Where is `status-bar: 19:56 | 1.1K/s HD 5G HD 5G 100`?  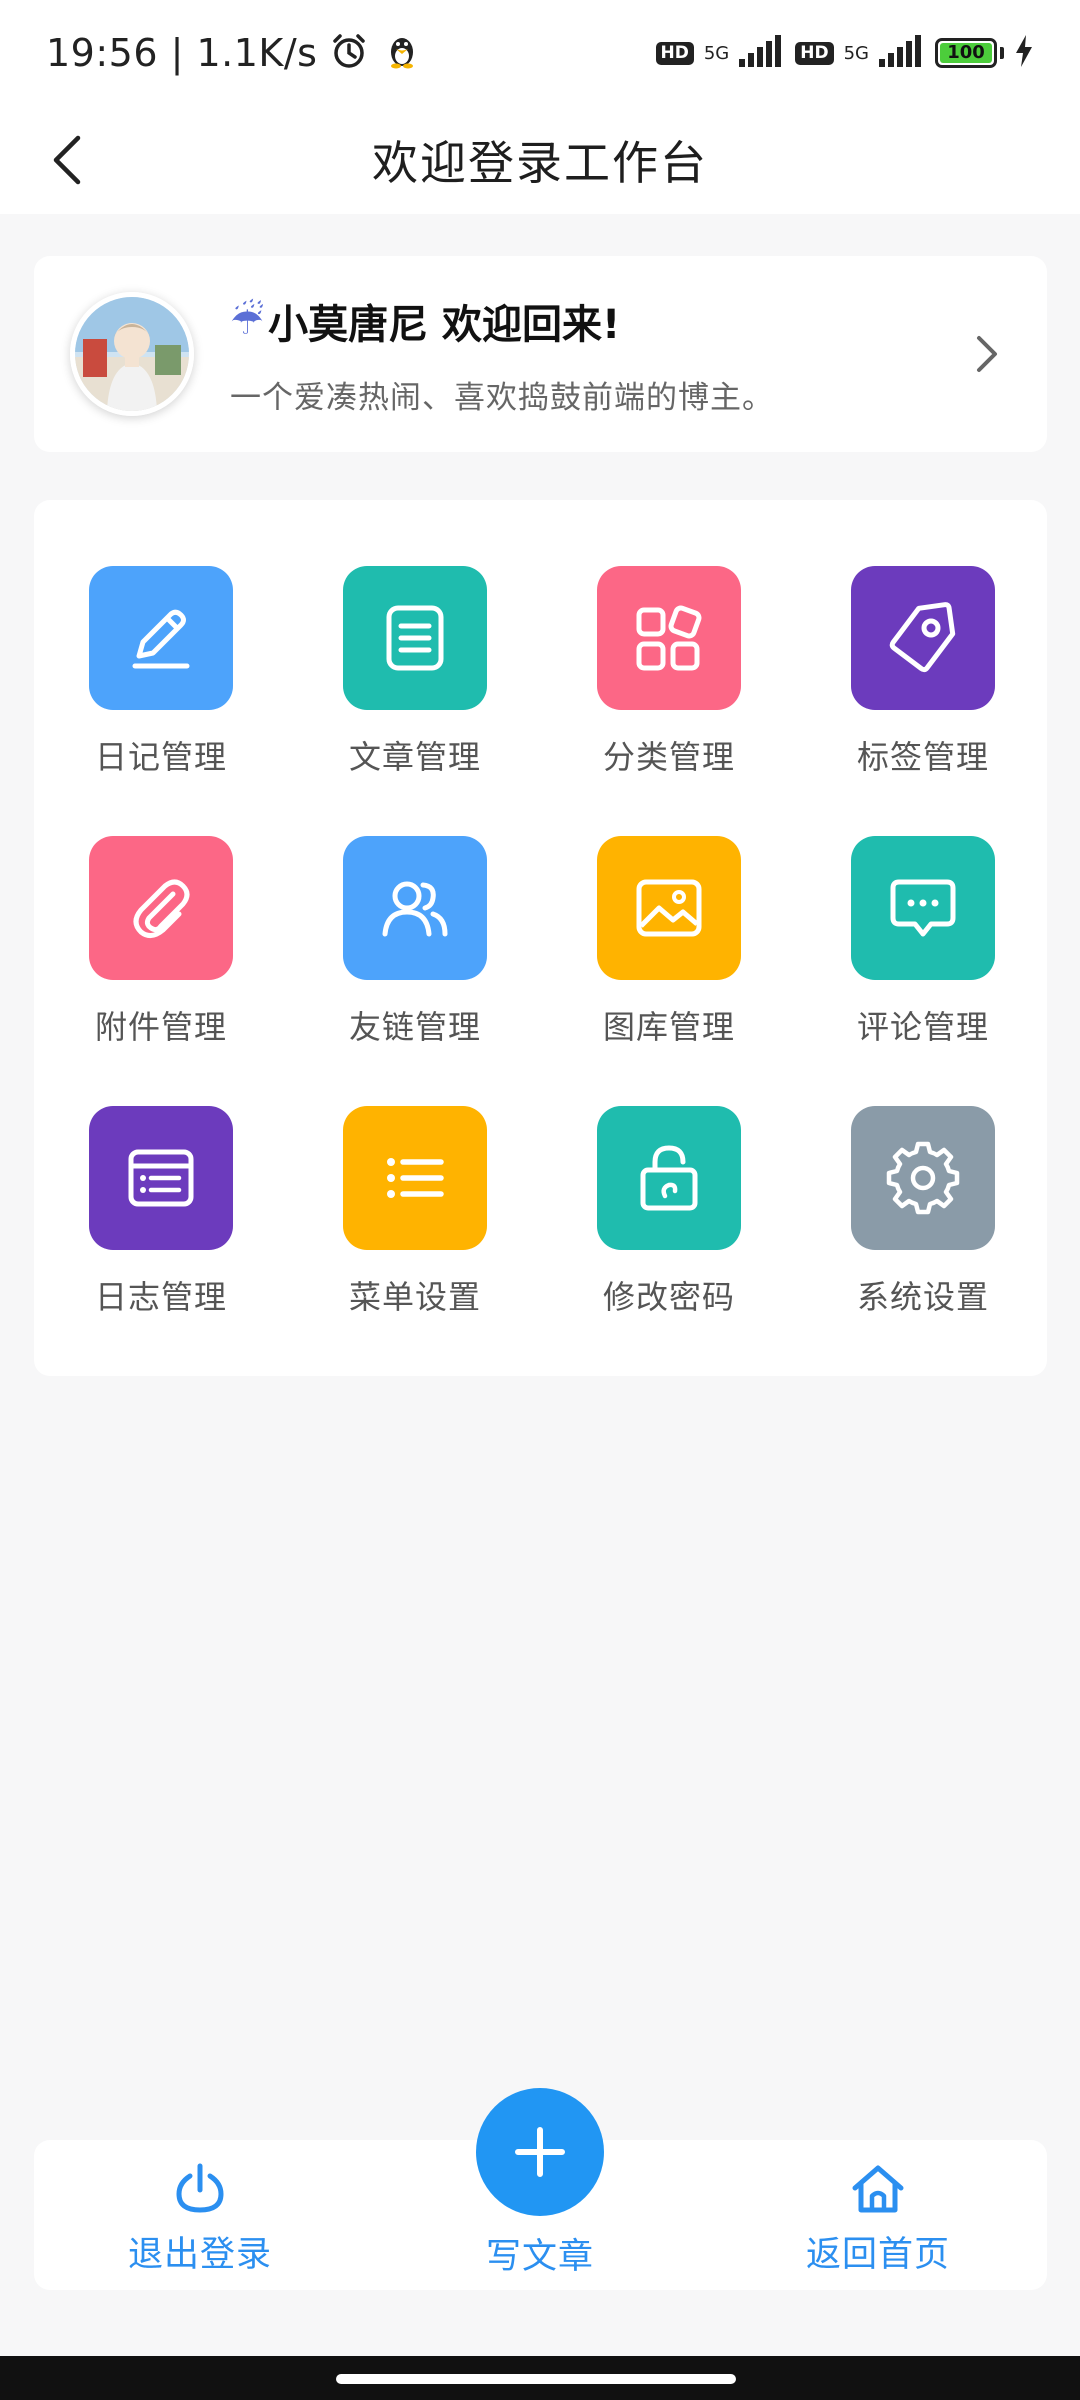
status-bar: 19:56 | 1.1K/s HD 5G HD 5G 100 is located at coordinates (540, 53).